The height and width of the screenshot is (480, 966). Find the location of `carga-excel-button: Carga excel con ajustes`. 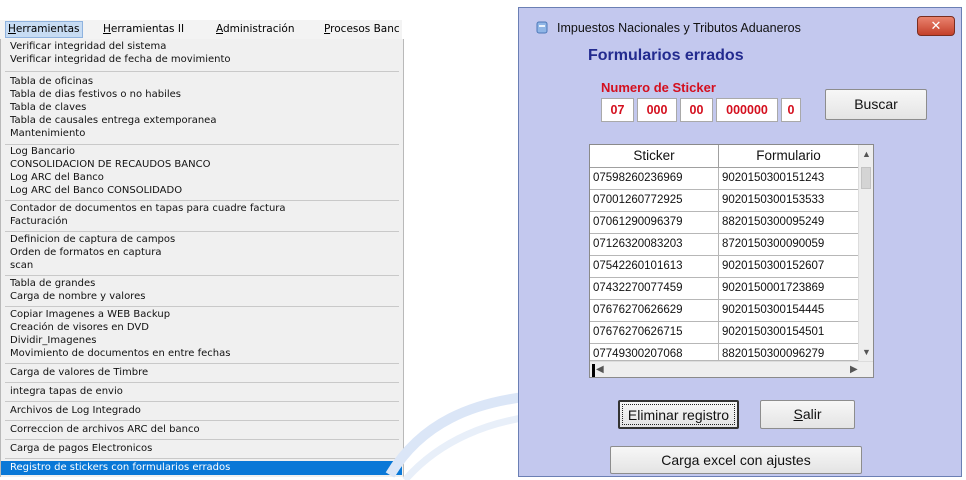

carga-excel-button: Carga excel con ajustes is located at coordinates (736, 460).